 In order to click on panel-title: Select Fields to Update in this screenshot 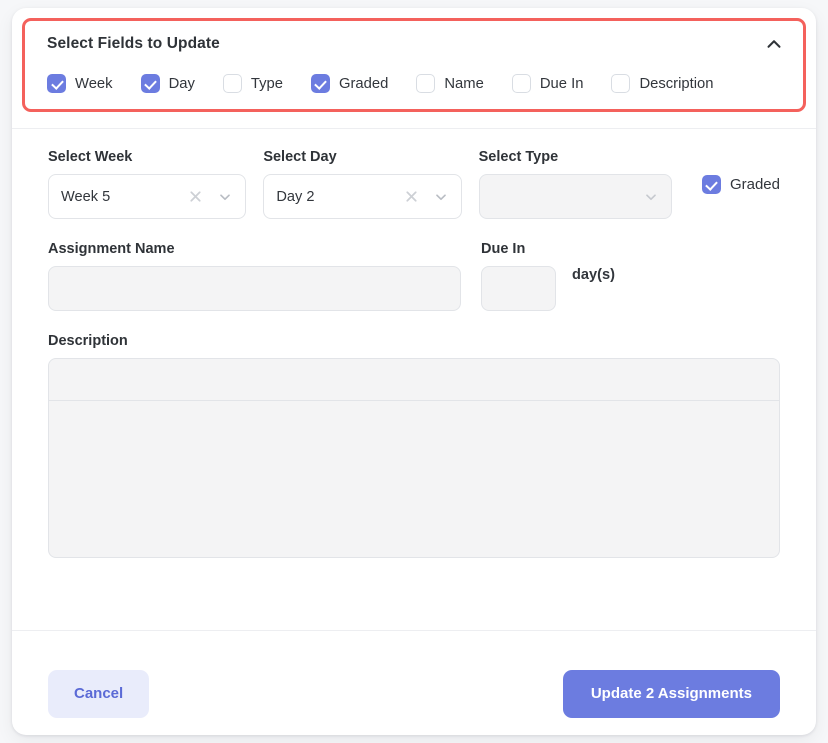, I will do `click(133, 43)`.